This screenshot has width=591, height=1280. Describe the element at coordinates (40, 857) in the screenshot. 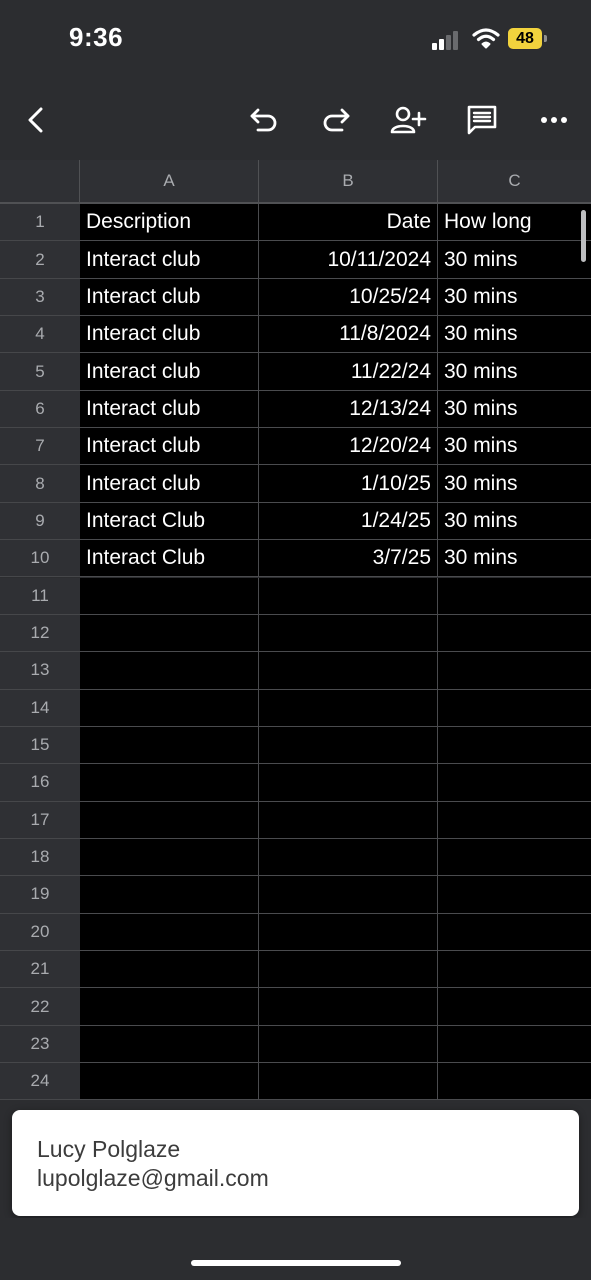

I see `row-header: 18` at that location.